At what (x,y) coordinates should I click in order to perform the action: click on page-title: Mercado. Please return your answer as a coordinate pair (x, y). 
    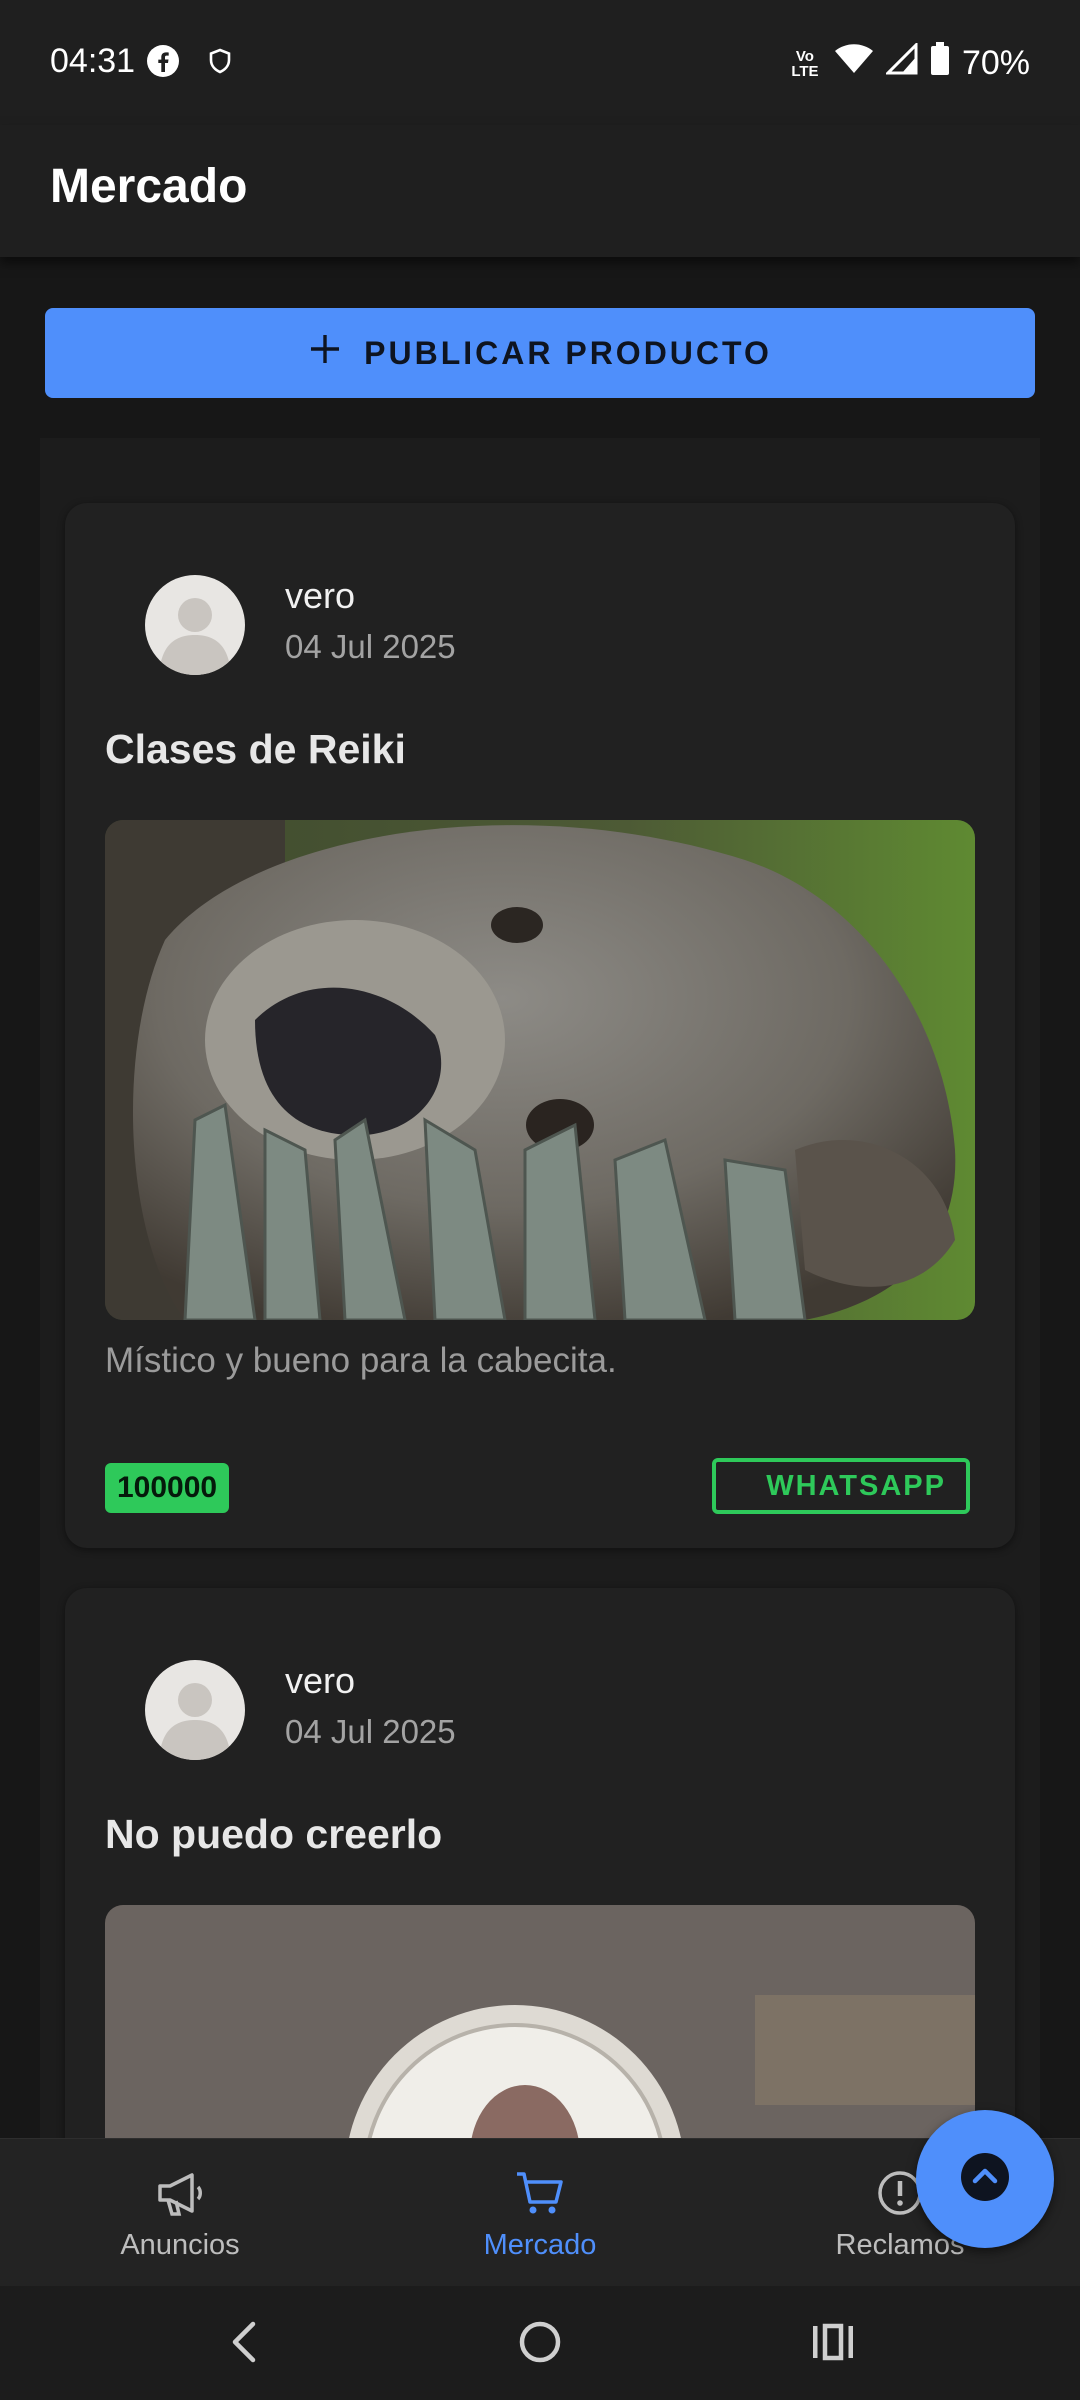
    Looking at the image, I should click on (149, 186).